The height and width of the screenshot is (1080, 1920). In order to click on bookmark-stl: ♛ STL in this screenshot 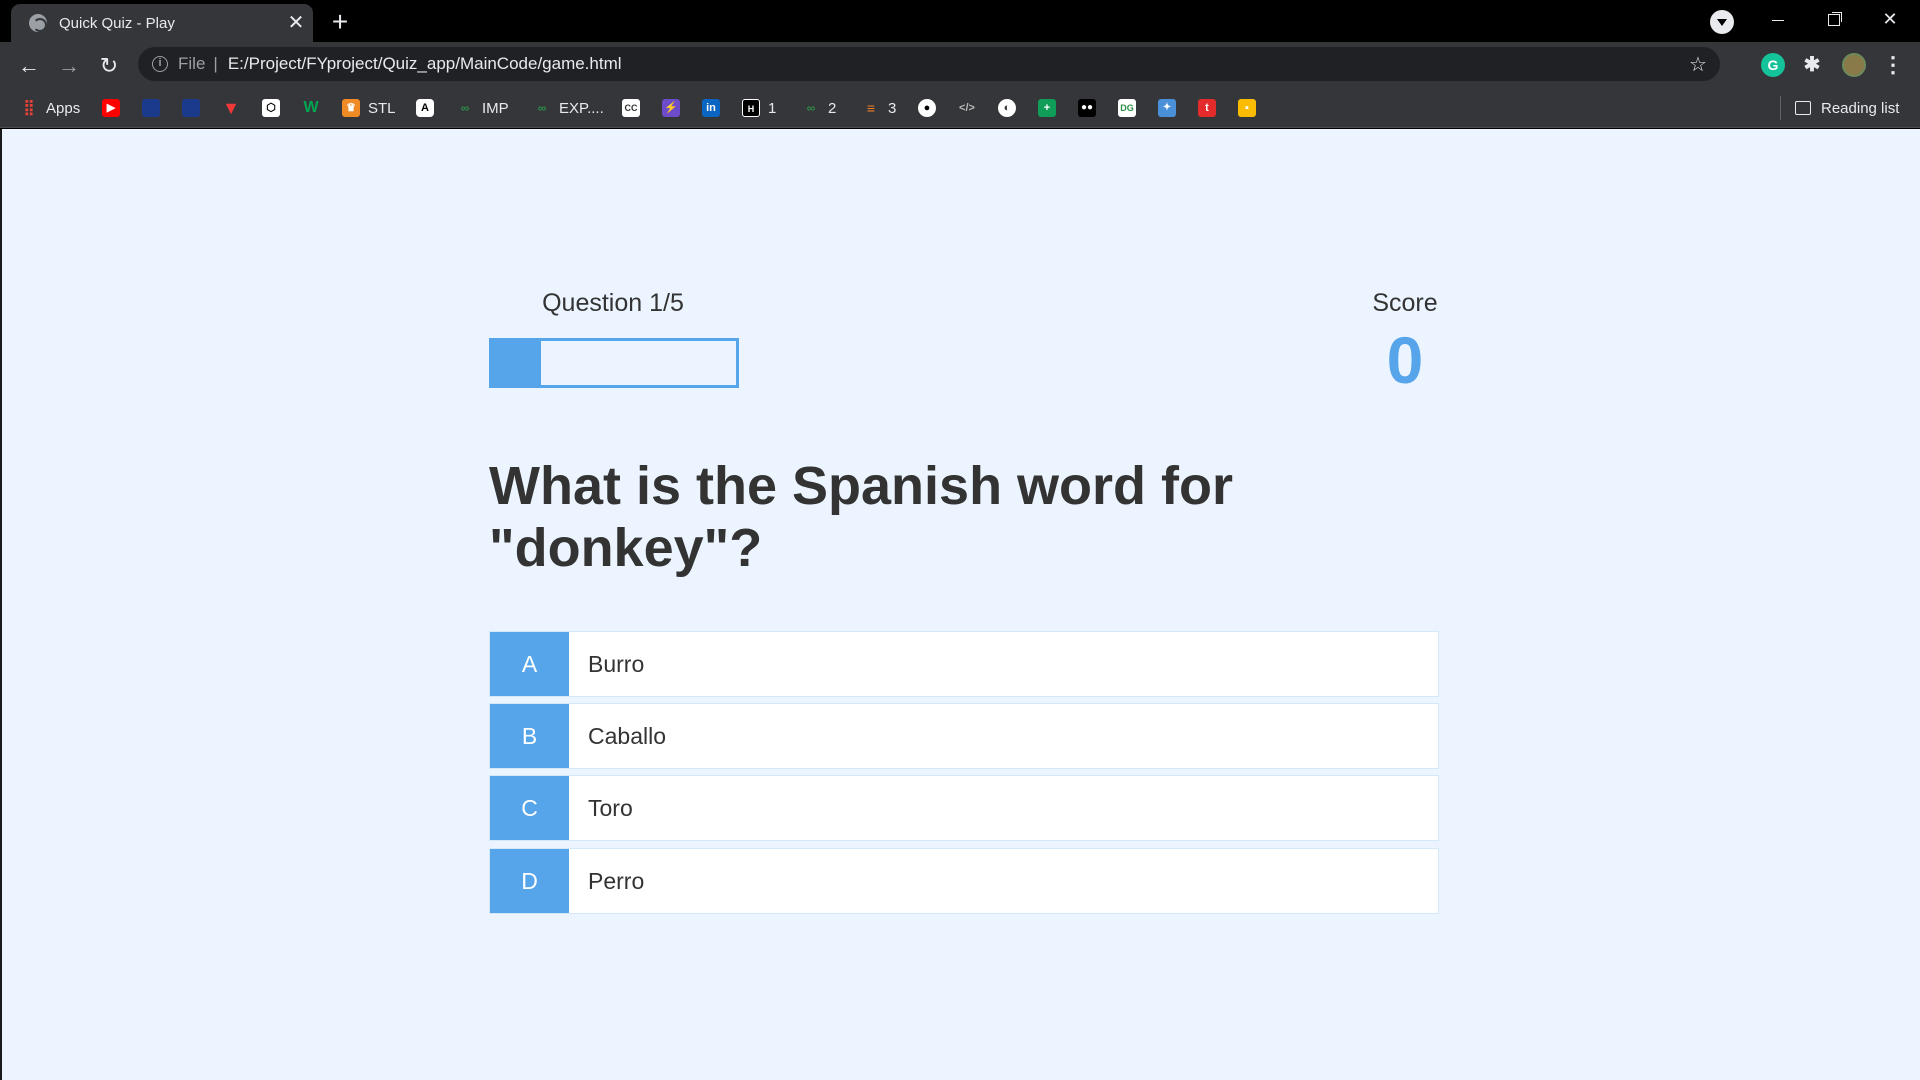, I will do `click(369, 108)`.